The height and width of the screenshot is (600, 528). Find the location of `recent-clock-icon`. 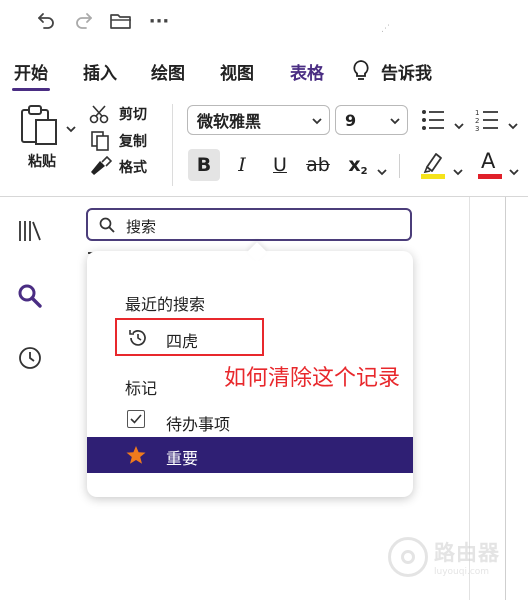

recent-clock-icon is located at coordinates (30, 358).